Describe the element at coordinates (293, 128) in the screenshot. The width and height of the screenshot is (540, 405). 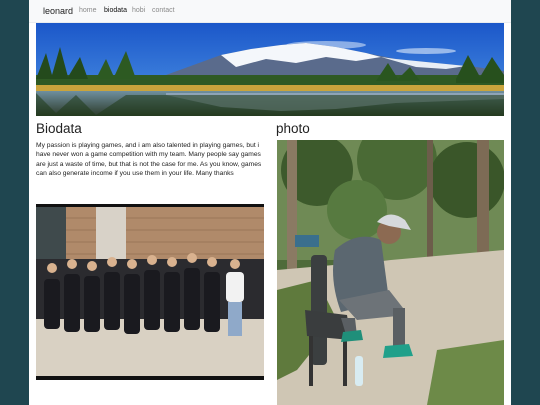
I see `photo-heading: photo` at that location.